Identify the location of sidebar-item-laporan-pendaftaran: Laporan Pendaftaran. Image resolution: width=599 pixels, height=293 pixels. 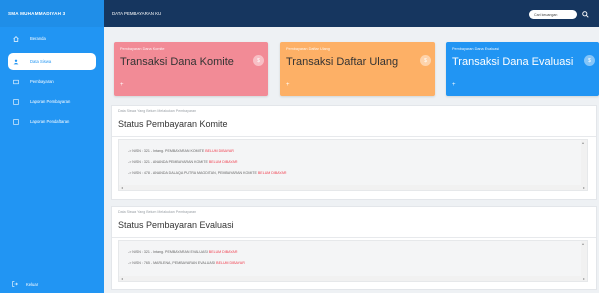
(52, 121).